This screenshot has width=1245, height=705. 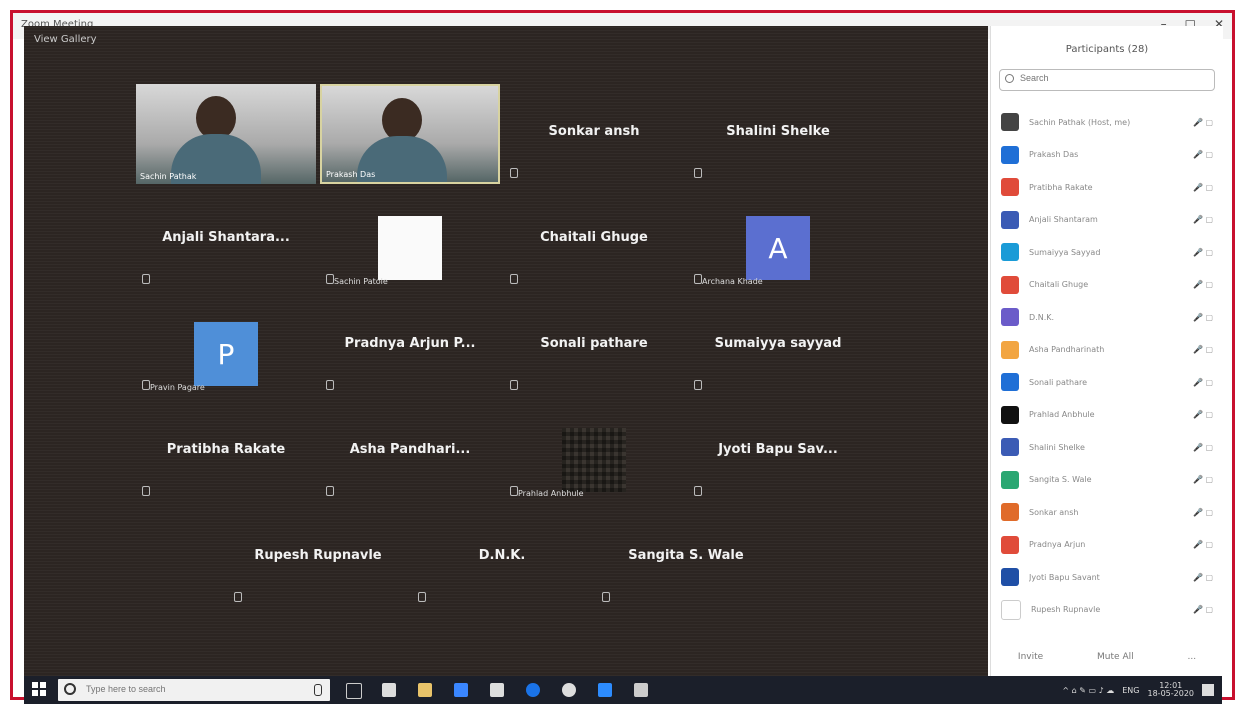 What do you see at coordinates (1107, 545) in the screenshot?
I see `participant-row: Pradnya Arjun 🎤 ▢` at bounding box center [1107, 545].